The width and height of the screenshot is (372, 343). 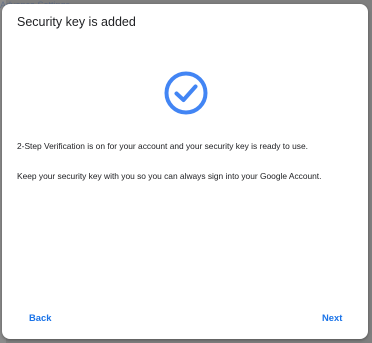 I want to click on next-button: Next, so click(x=332, y=317).